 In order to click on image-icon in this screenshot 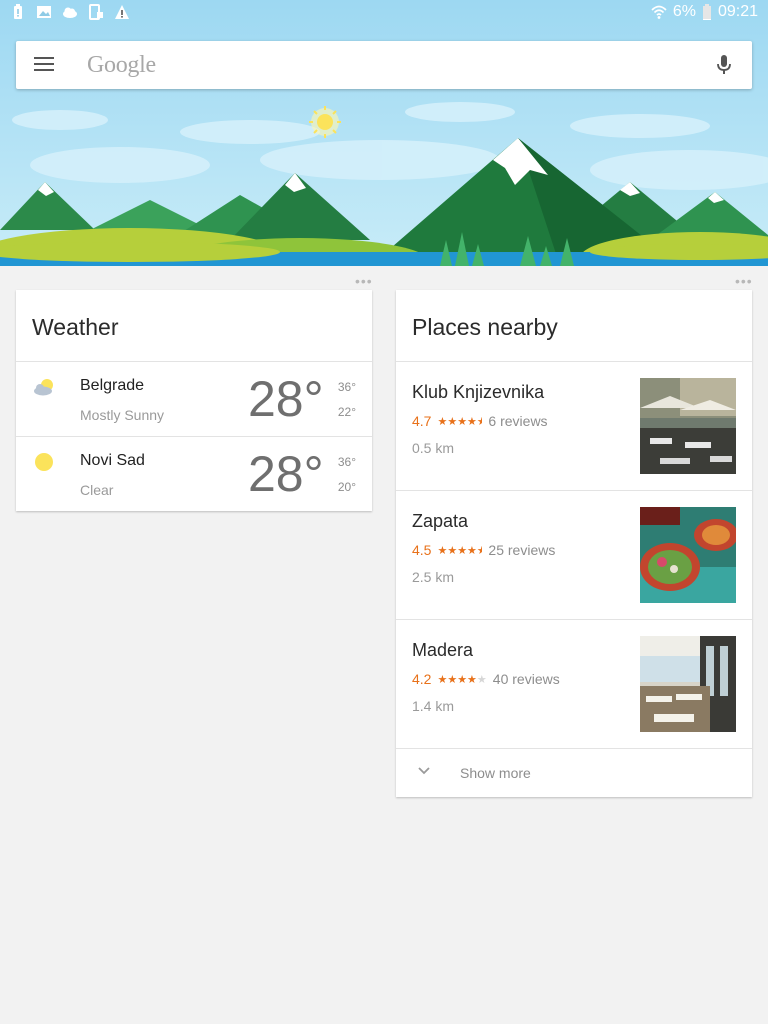, I will do `click(44, 12)`.